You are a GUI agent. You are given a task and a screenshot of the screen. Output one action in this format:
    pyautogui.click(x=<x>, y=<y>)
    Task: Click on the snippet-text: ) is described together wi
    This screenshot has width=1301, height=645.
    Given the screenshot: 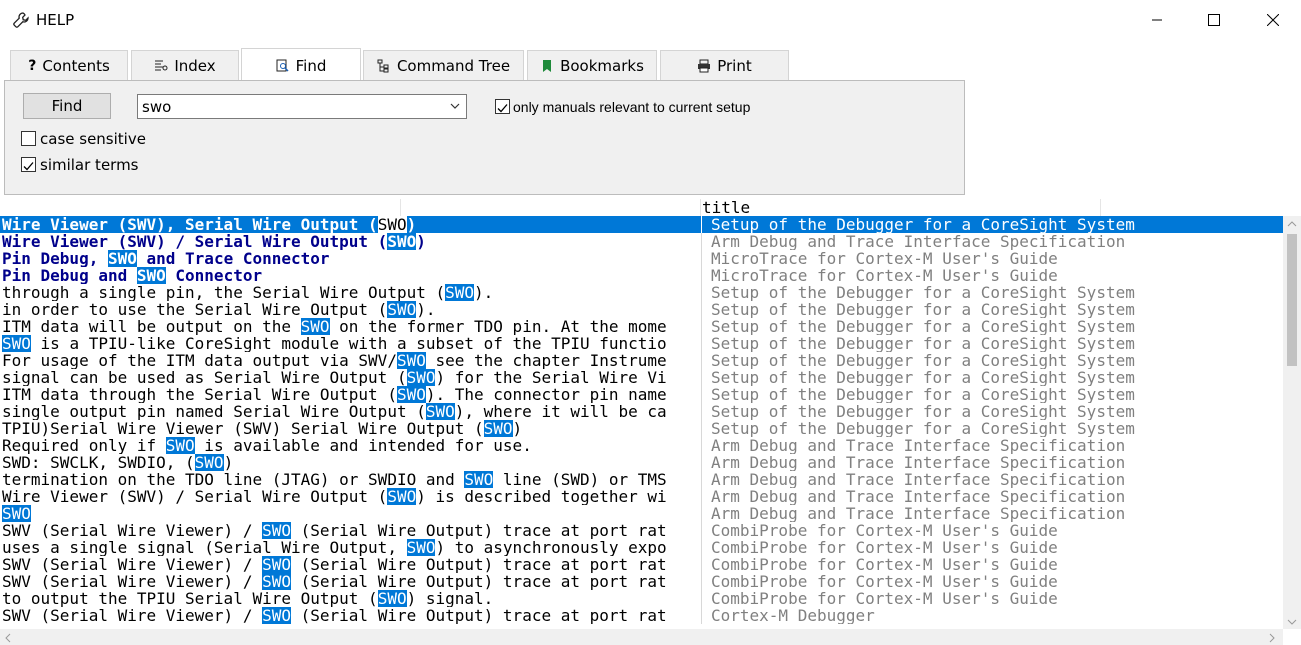 What is the action you would take?
    pyautogui.click(x=541, y=496)
    